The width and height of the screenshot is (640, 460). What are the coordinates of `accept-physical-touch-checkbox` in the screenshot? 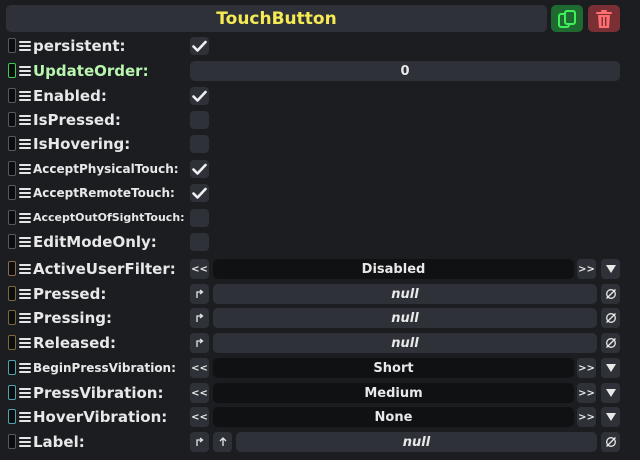 It's located at (199, 169).